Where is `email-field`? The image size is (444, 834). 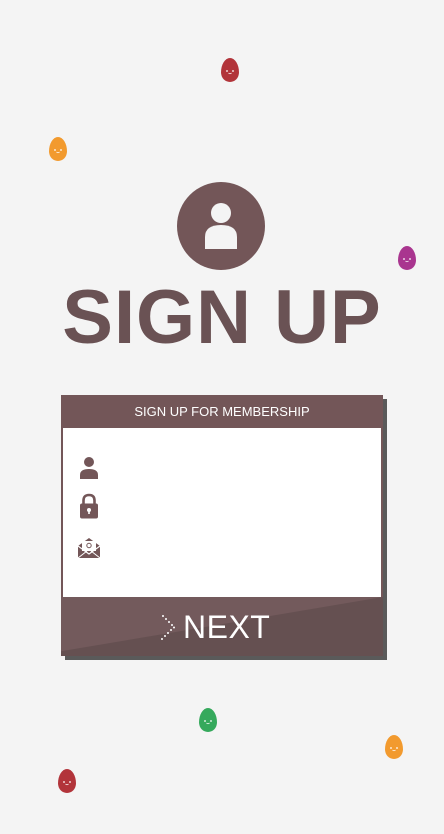
email-field is located at coordinates (222, 548).